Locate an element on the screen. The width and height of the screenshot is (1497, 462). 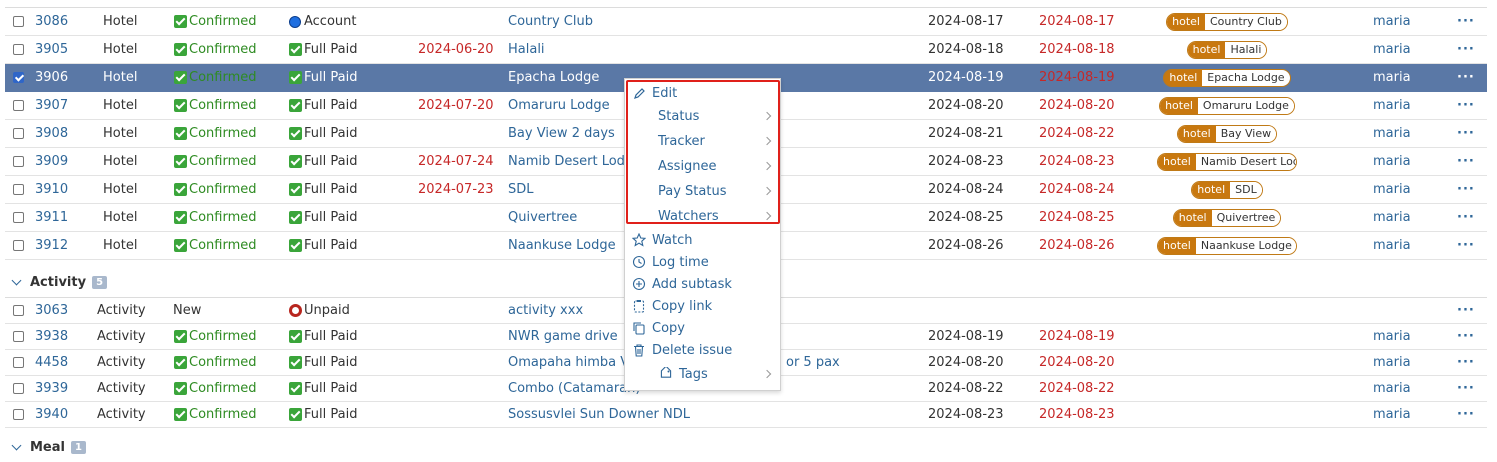
subject-link: SDL is located at coordinates (521, 189).